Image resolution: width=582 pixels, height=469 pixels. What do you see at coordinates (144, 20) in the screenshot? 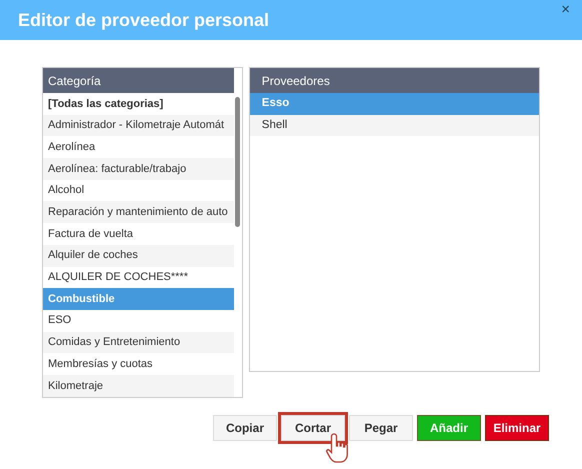
I see `window-title: Editor de proveedor personal` at bounding box center [144, 20].